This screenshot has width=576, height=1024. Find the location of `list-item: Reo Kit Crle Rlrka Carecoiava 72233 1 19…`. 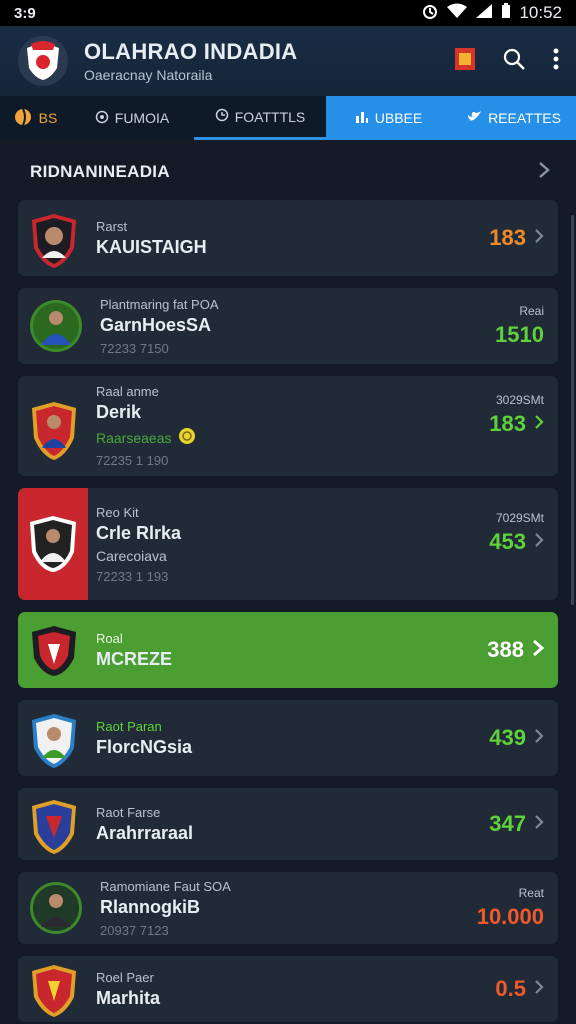

list-item: Reo Kit Crle Rlrka Carecoiava 72233 1 19… is located at coordinates (288, 544).